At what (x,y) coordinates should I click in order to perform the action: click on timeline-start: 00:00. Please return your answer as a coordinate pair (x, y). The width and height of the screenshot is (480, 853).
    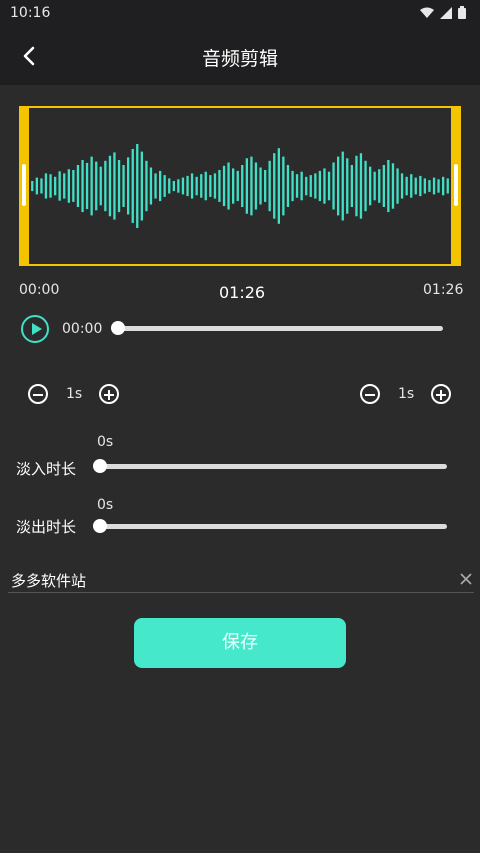
    Looking at the image, I should click on (39, 290).